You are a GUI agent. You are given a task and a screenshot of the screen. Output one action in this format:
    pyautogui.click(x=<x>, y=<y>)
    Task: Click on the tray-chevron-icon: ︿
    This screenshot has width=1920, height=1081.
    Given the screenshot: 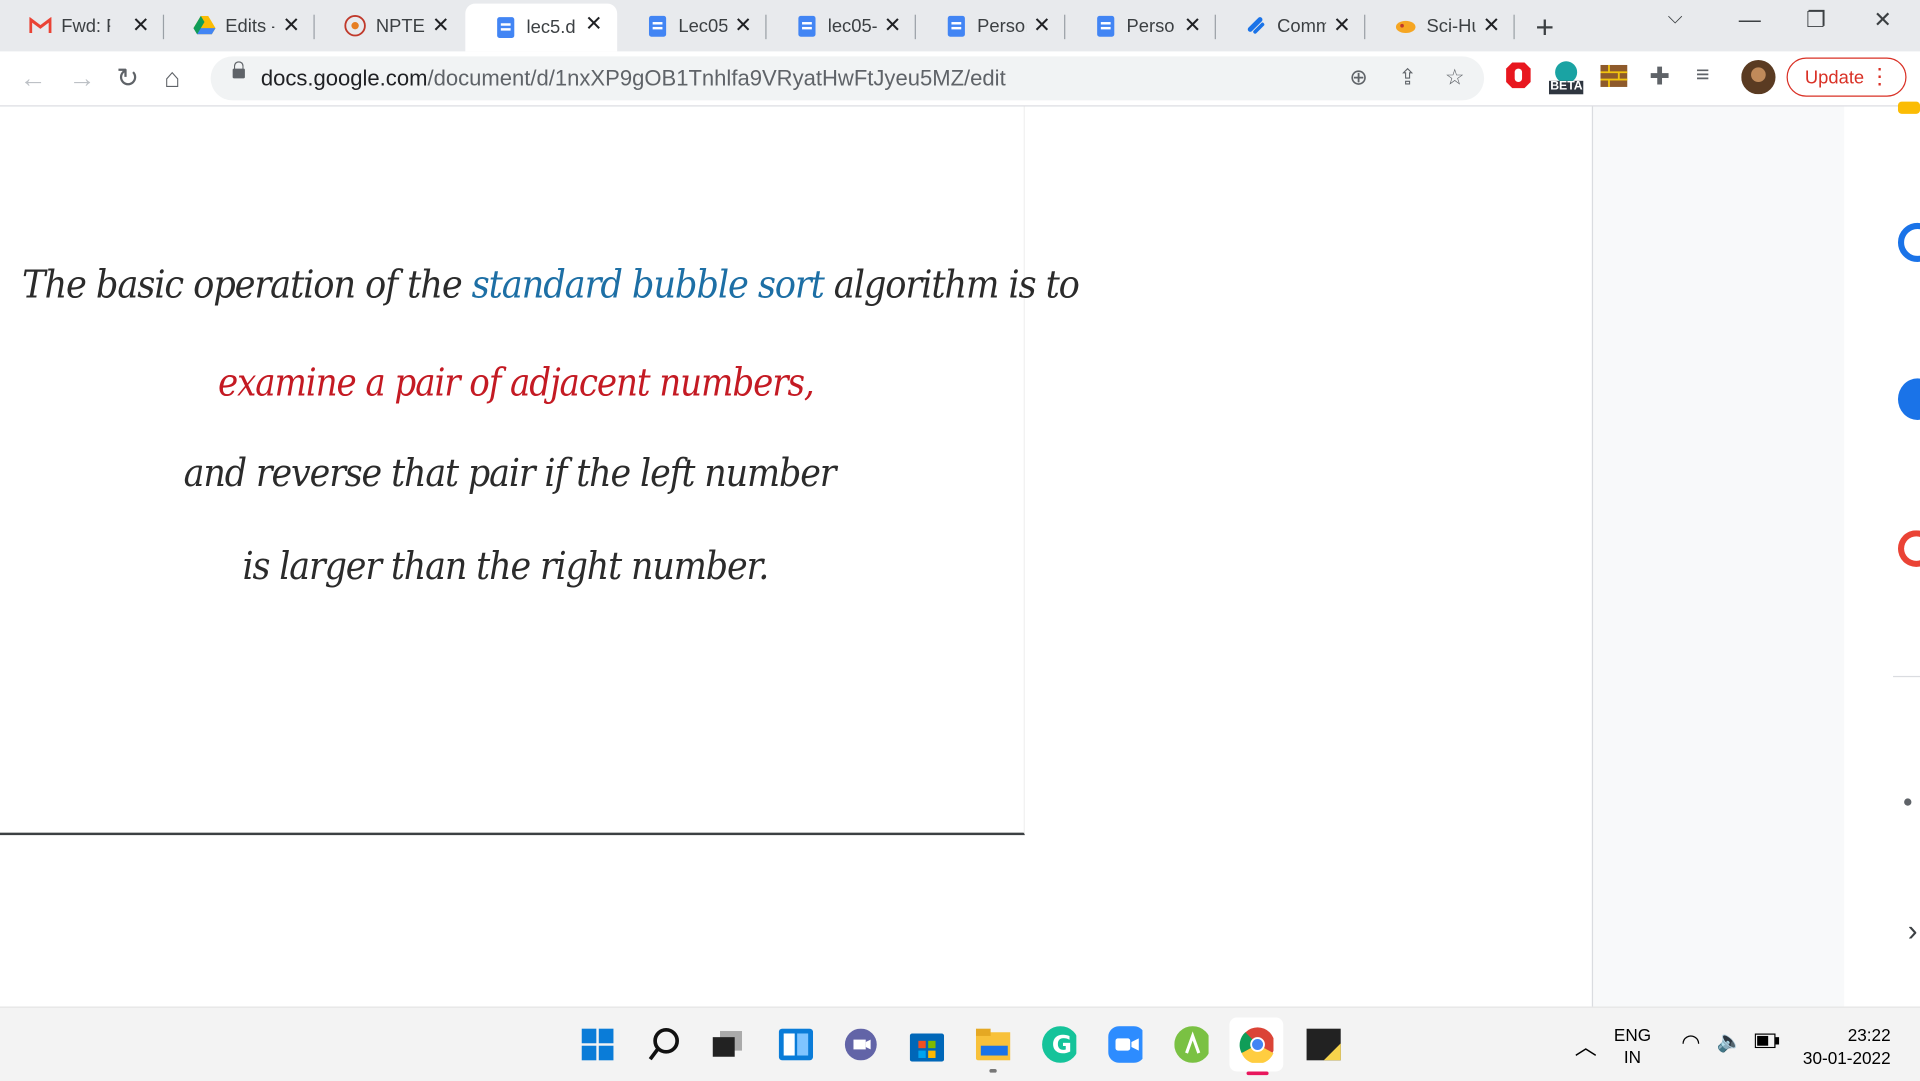 What is the action you would take?
    pyautogui.click(x=1586, y=1046)
    